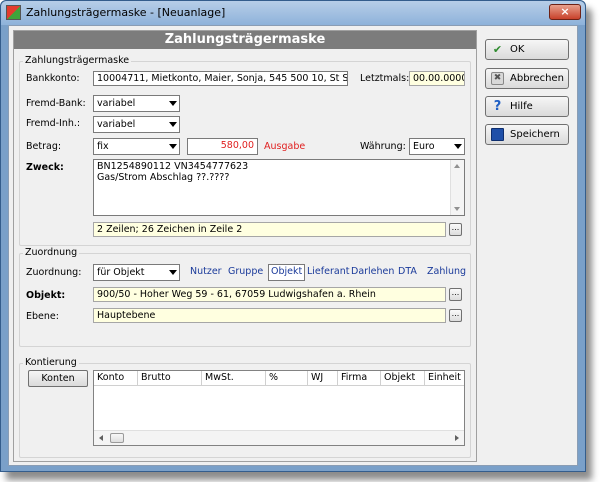 The width and height of the screenshot is (600, 482). I want to click on column-brutto: Brutto, so click(170, 378).